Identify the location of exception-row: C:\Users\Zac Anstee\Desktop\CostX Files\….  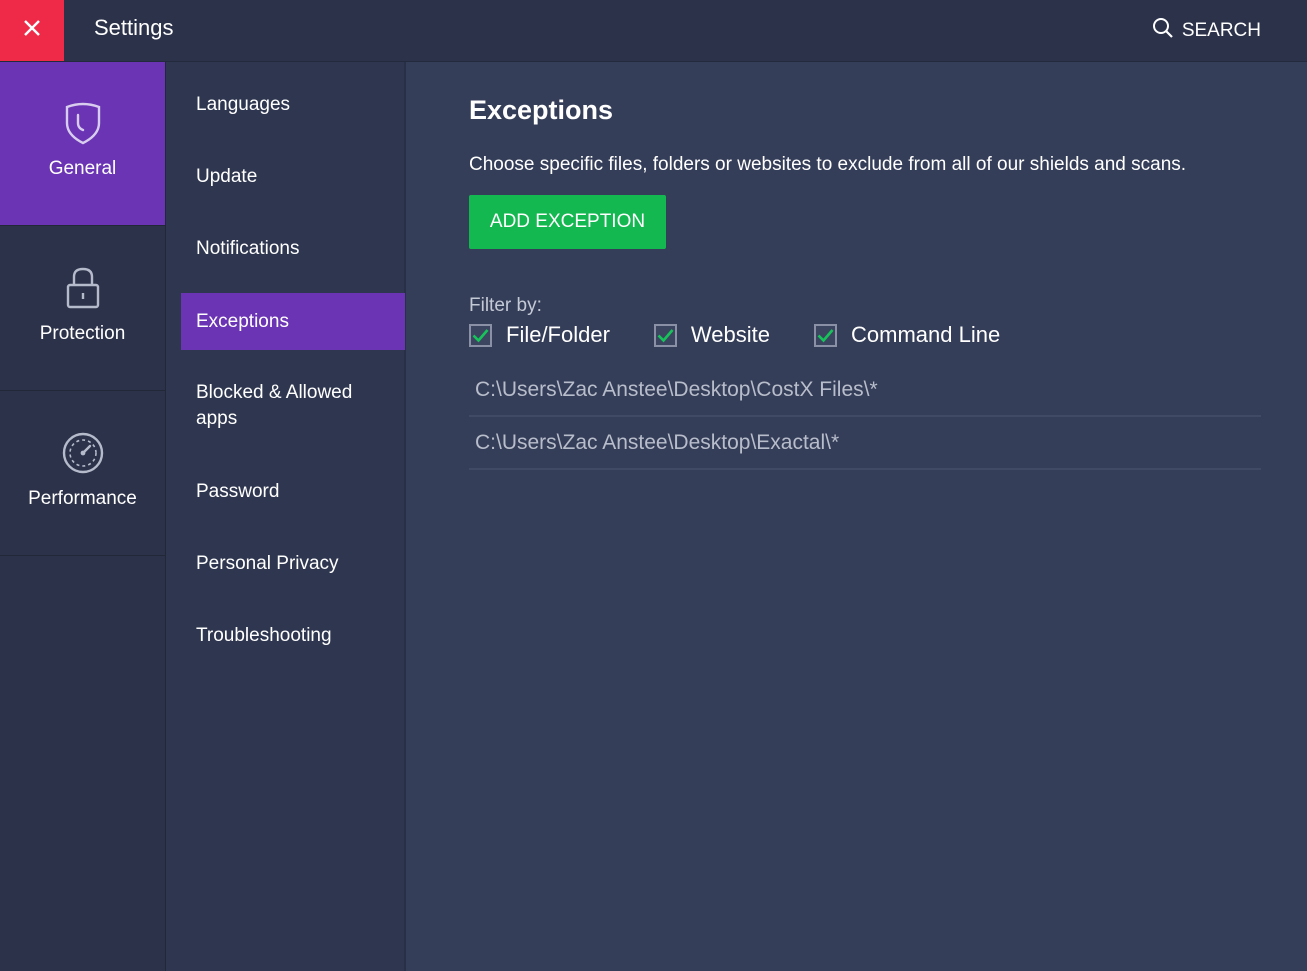
(865, 390).